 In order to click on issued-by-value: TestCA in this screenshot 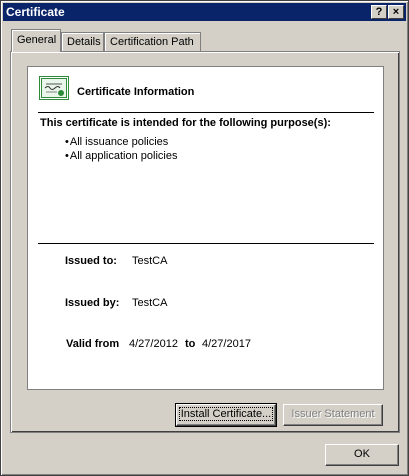, I will do `click(150, 303)`.